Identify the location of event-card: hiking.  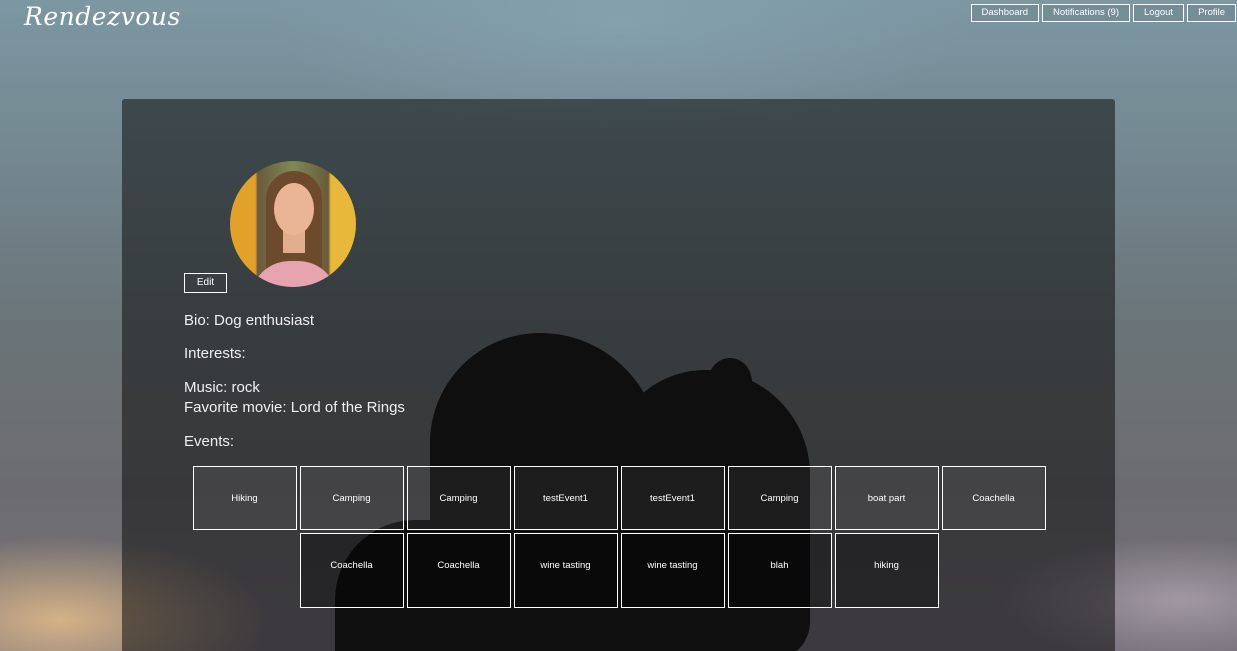
(886, 570).